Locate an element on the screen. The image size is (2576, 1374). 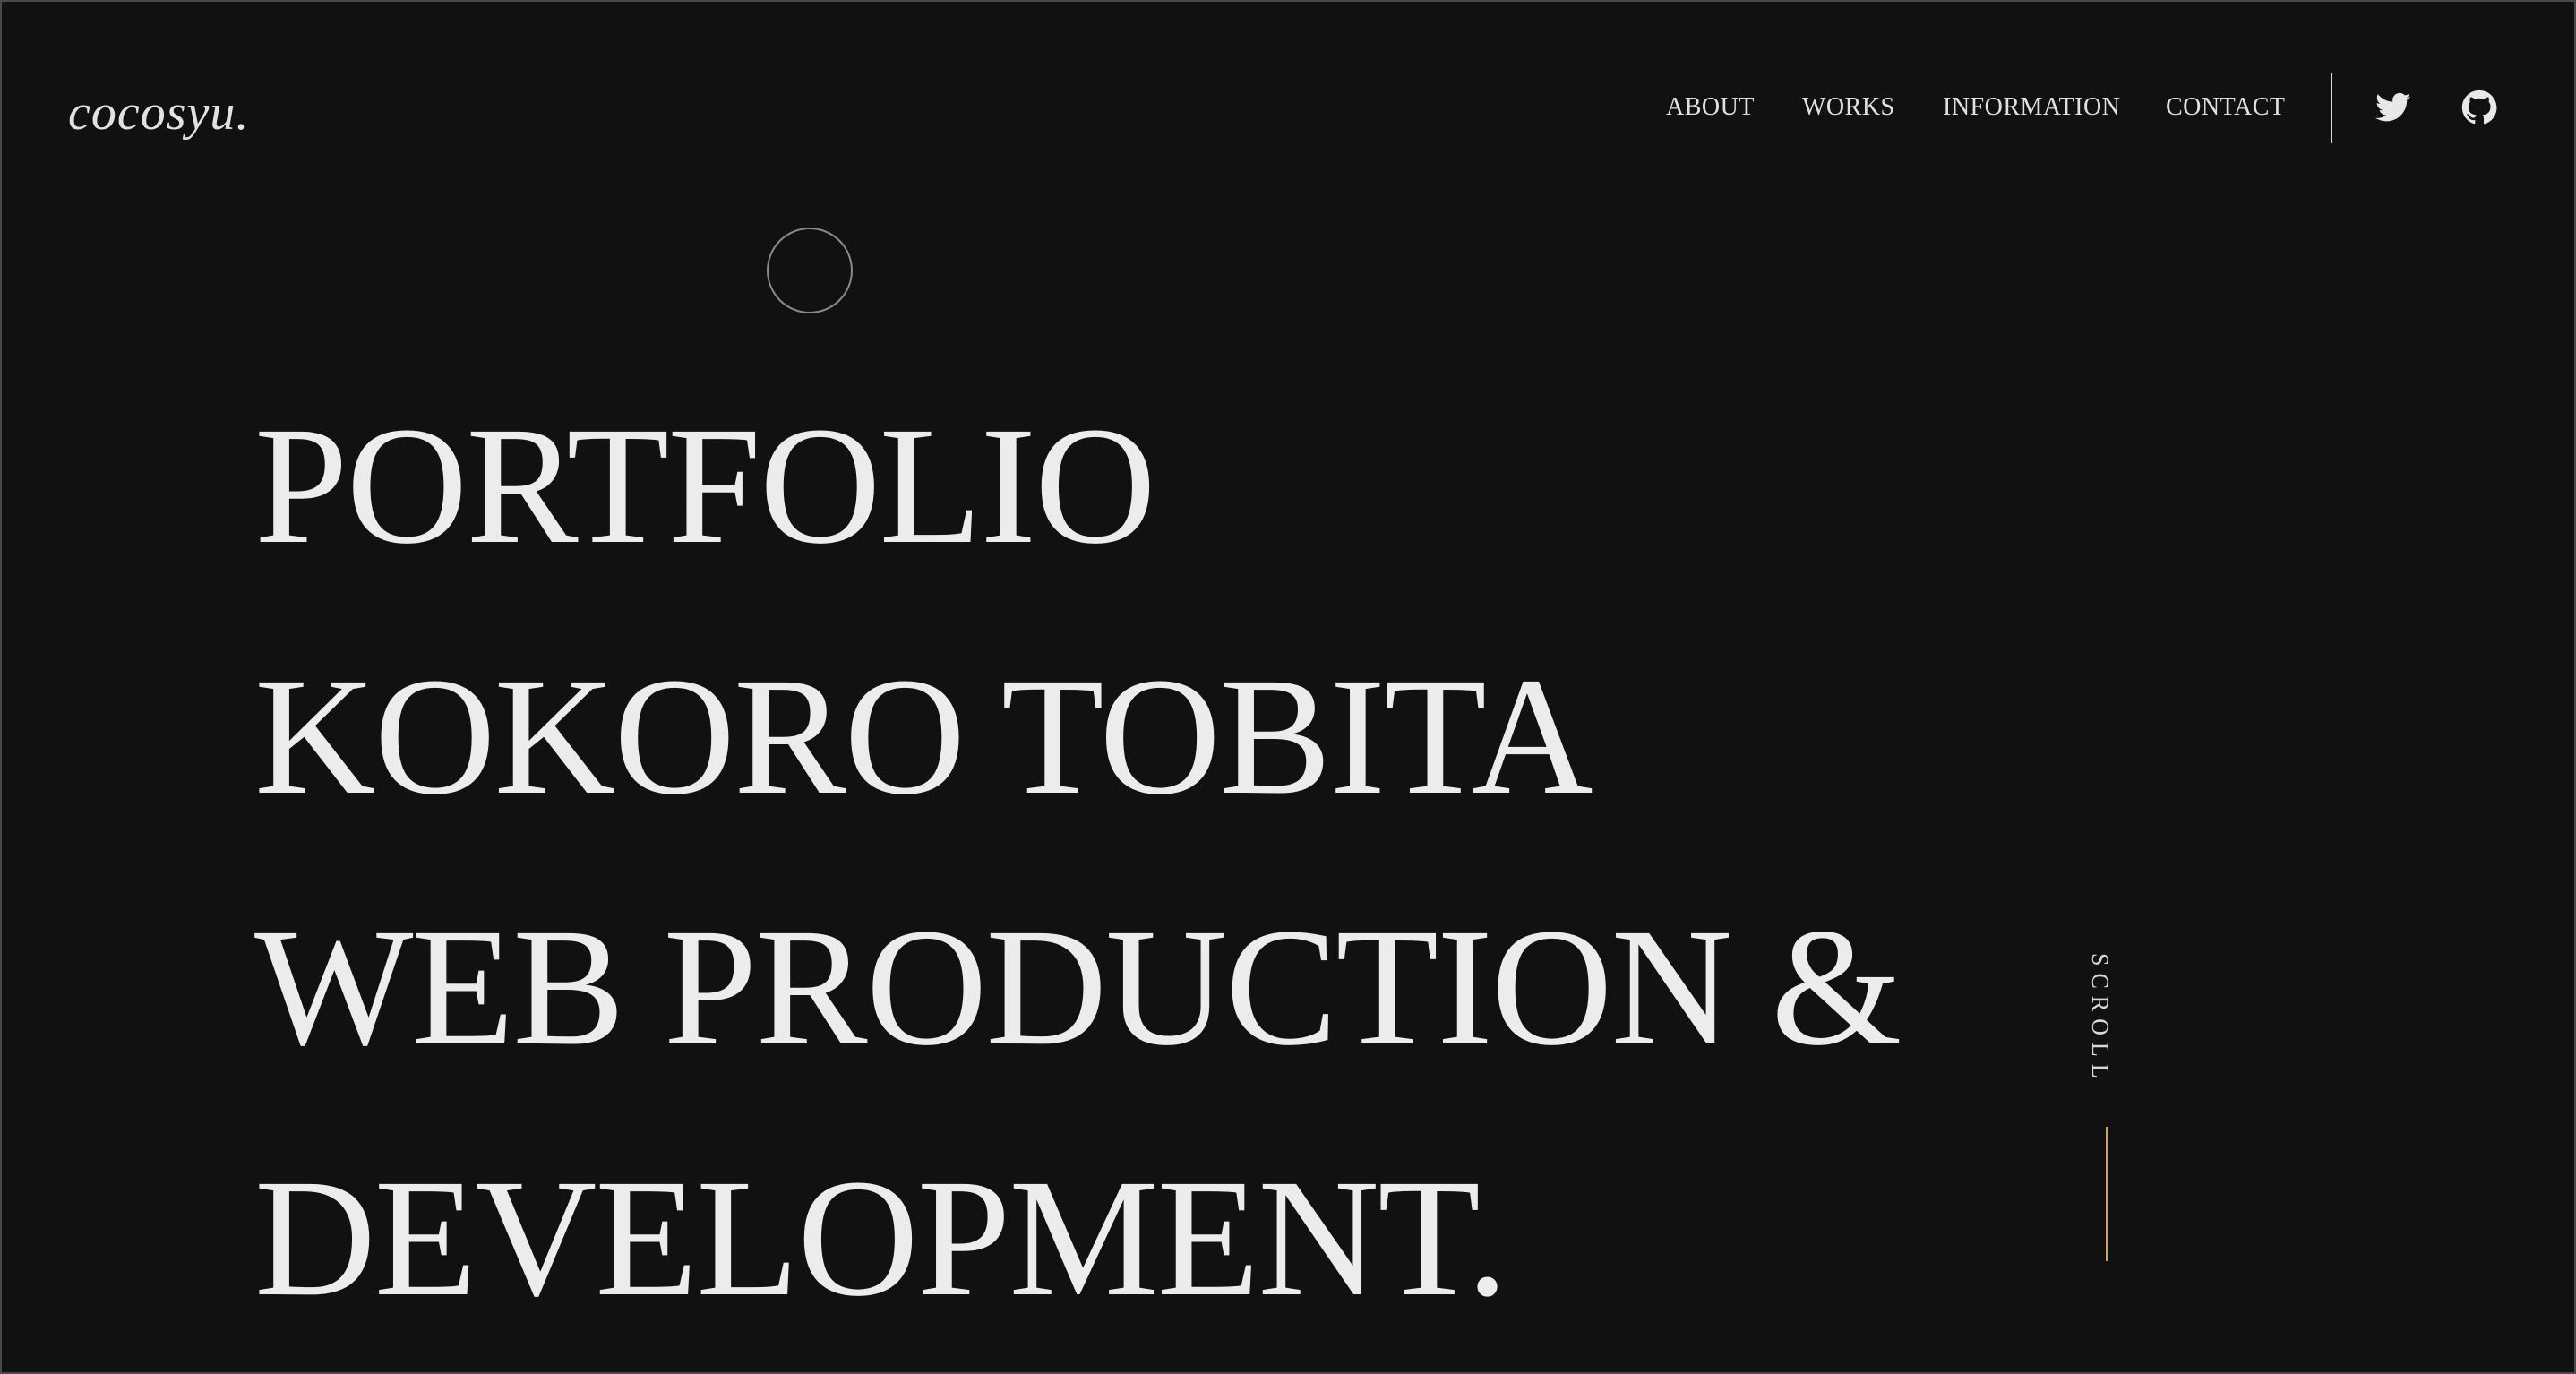
nav-about: ABOUT is located at coordinates (1710, 107).